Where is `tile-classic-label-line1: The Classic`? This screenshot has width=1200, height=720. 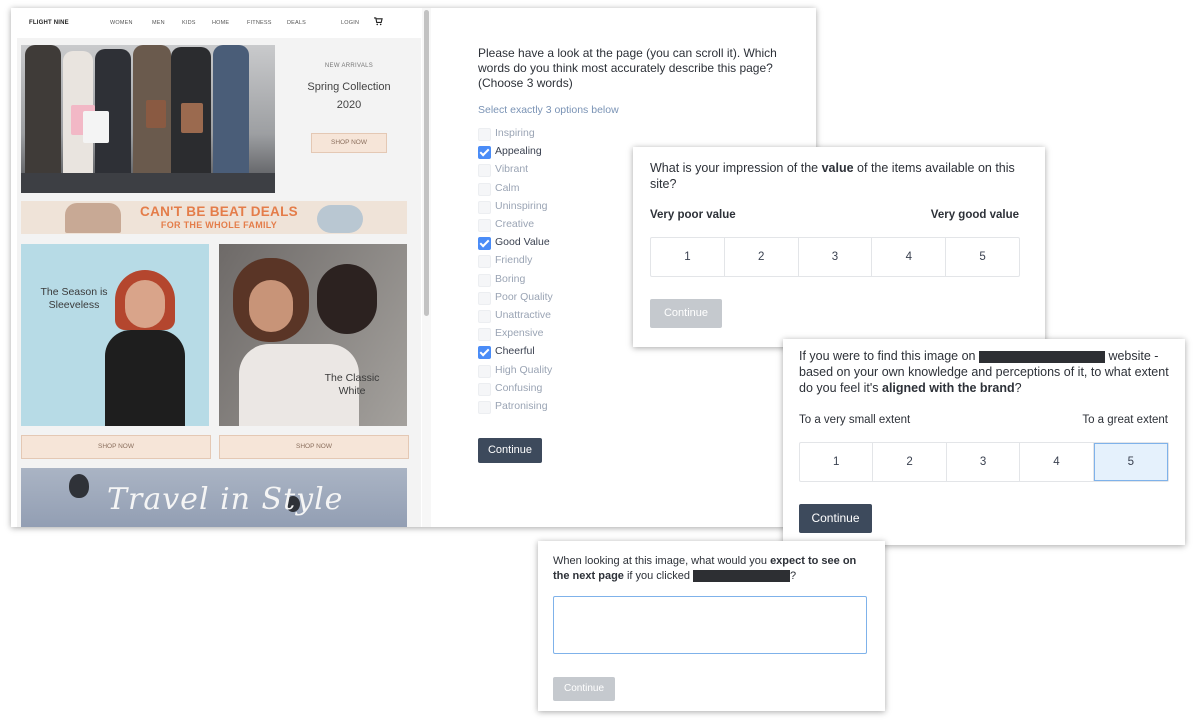
tile-classic-label-line1: The Classic is located at coordinates (352, 378).